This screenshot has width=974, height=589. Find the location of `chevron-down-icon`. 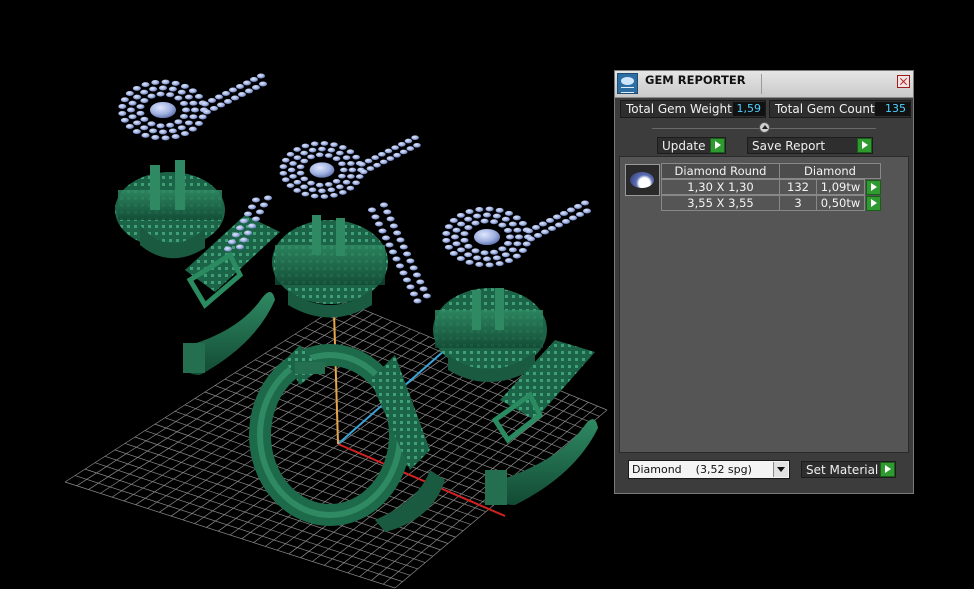

chevron-down-icon is located at coordinates (780, 469).